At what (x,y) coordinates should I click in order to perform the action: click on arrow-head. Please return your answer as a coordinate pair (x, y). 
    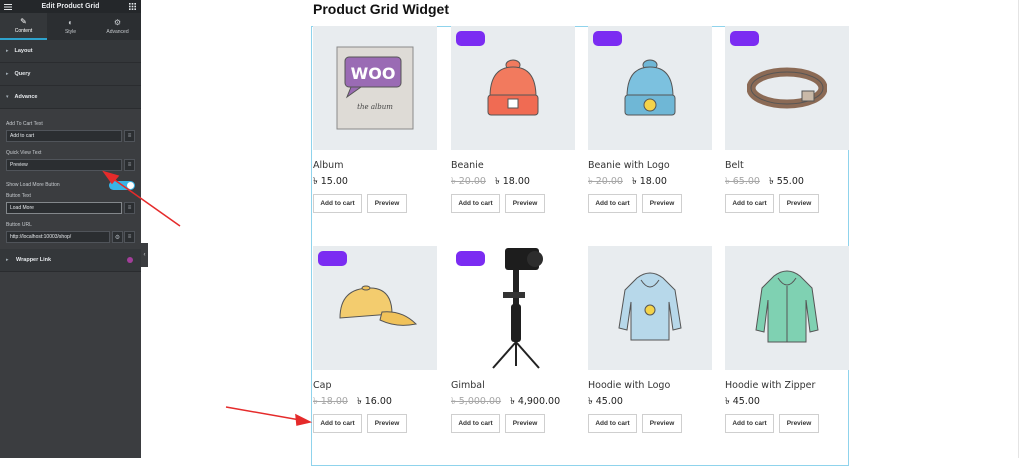
    Looking at the image, I should click on (304, 419).